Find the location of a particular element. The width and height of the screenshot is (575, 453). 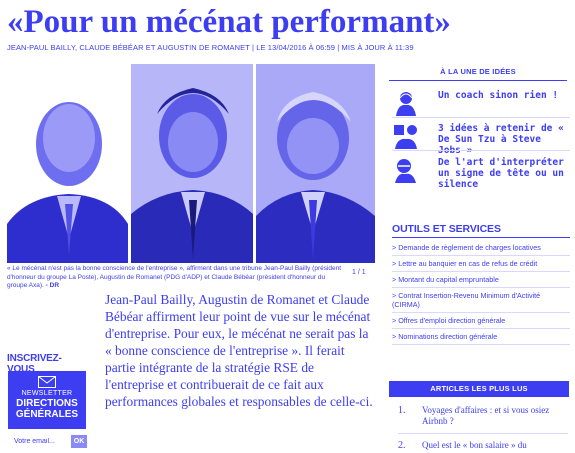

tools-link-jobs: > Offres d'emploi direction générale is located at coordinates (481, 322).